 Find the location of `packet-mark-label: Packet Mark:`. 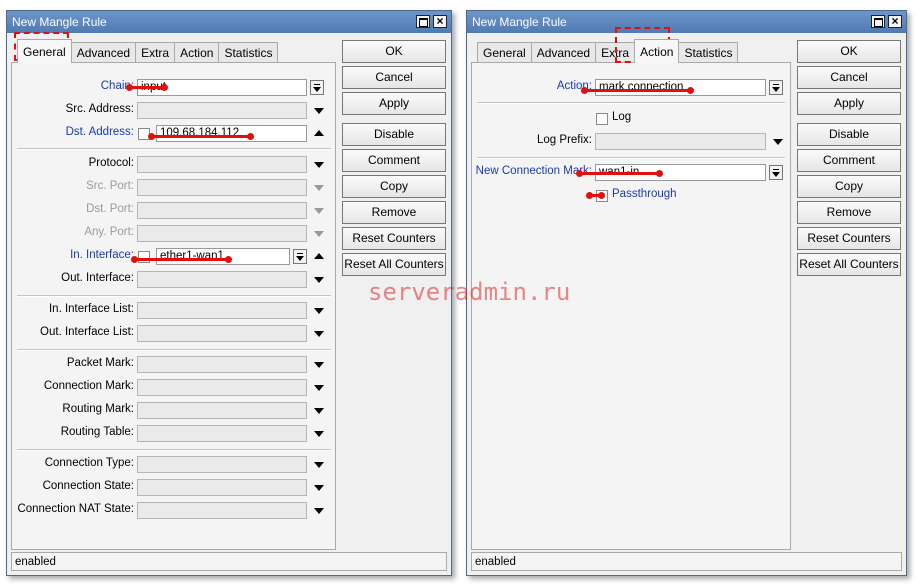

packet-mark-label: Packet Mark: is located at coordinates (100, 363).